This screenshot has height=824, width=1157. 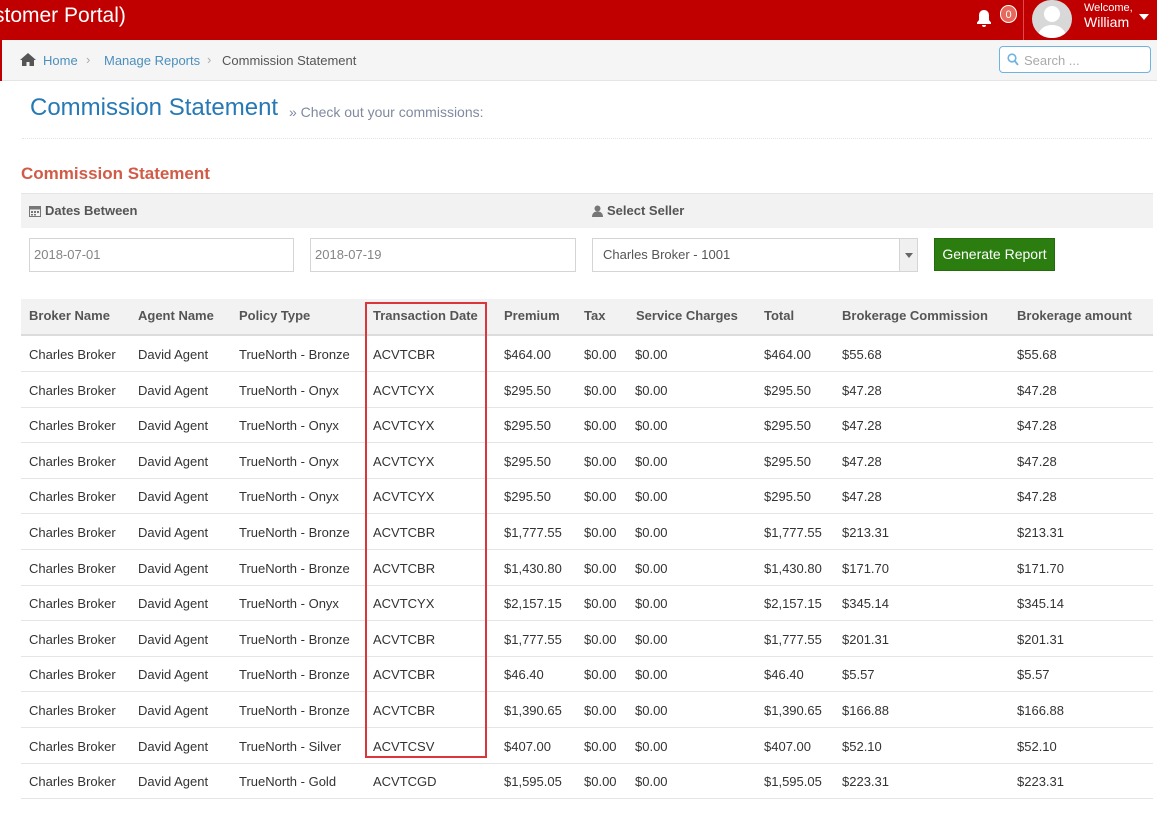 What do you see at coordinates (348, 254) in the screenshot?
I see `date-to-value: 2018-07-19` at bounding box center [348, 254].